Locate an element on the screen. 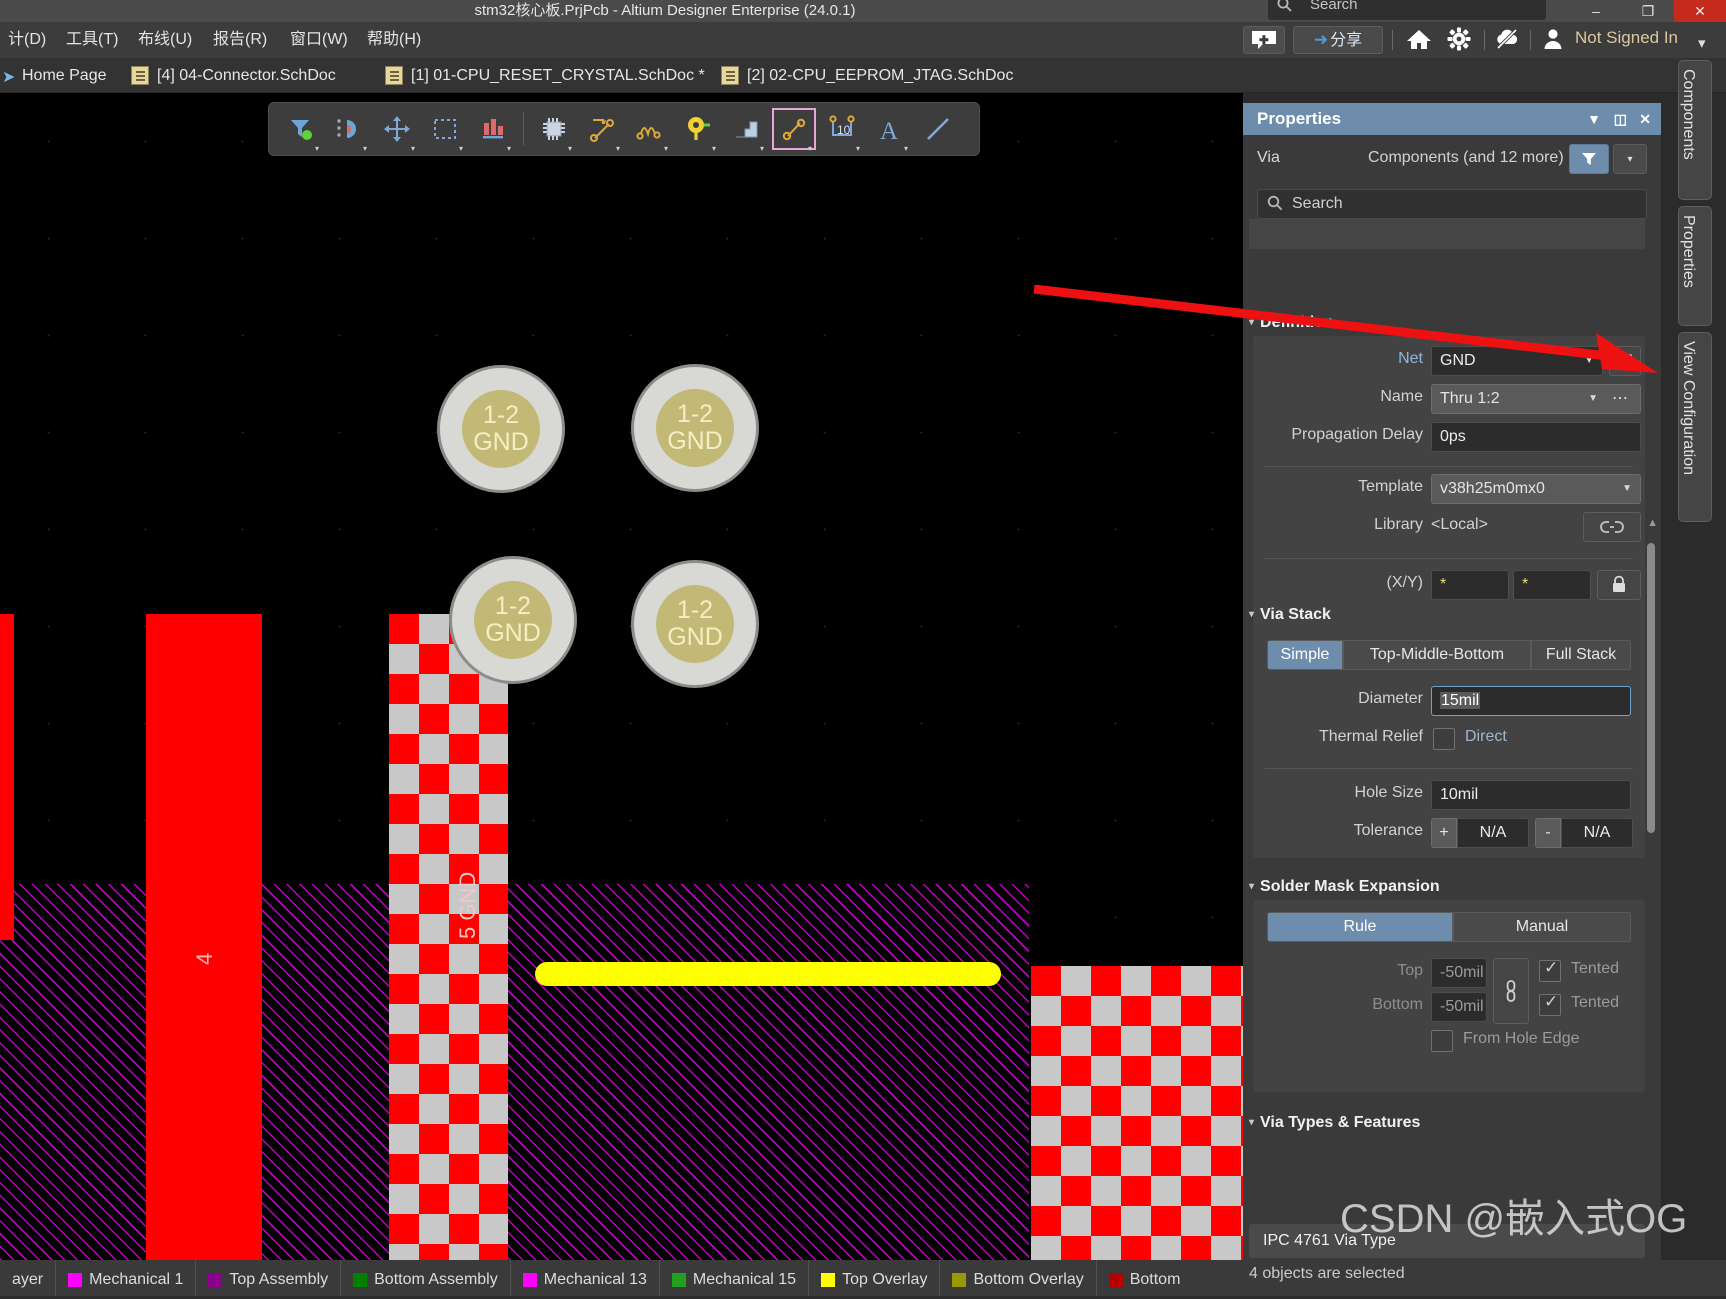  via-gnd-2: 1-2 GND is located at coordinates (695, 428).